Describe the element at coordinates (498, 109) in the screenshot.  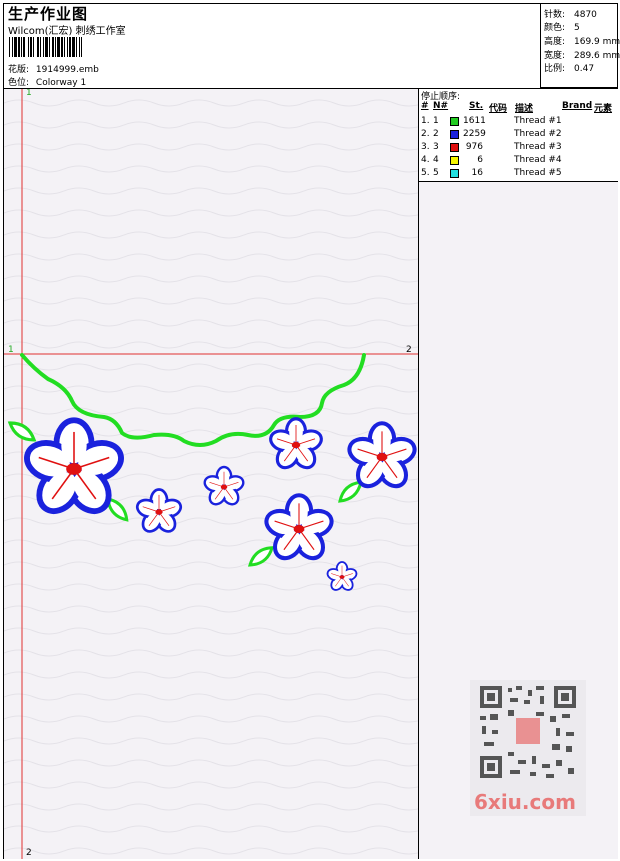
I see `col-header-code: 代码` at that location.